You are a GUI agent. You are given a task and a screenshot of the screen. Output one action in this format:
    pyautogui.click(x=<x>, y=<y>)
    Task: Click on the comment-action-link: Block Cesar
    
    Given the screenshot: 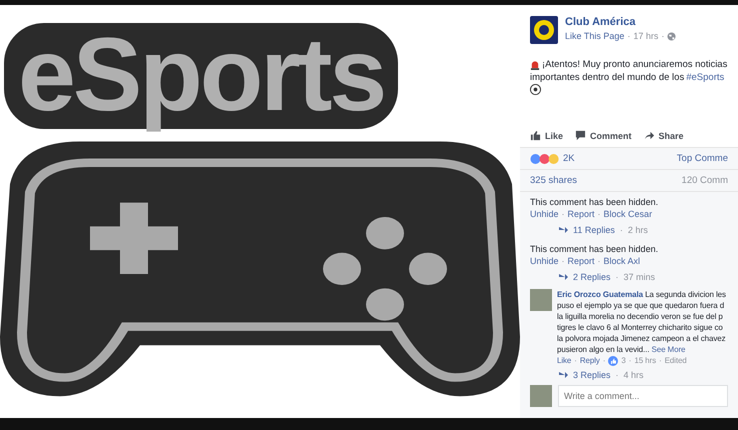 What is the action you would take?
    pyautogui.click(x=628, y=214)
    